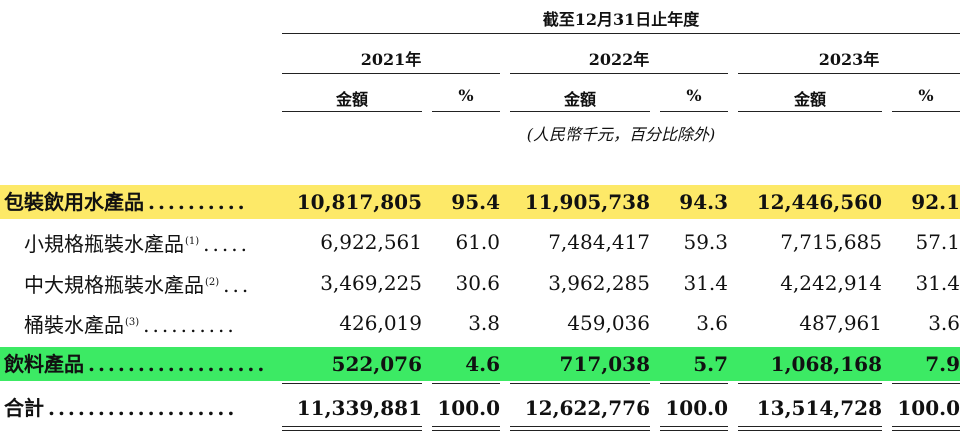  I want to click on cell-amount-2021: 3,469,225, so click(371, 283).